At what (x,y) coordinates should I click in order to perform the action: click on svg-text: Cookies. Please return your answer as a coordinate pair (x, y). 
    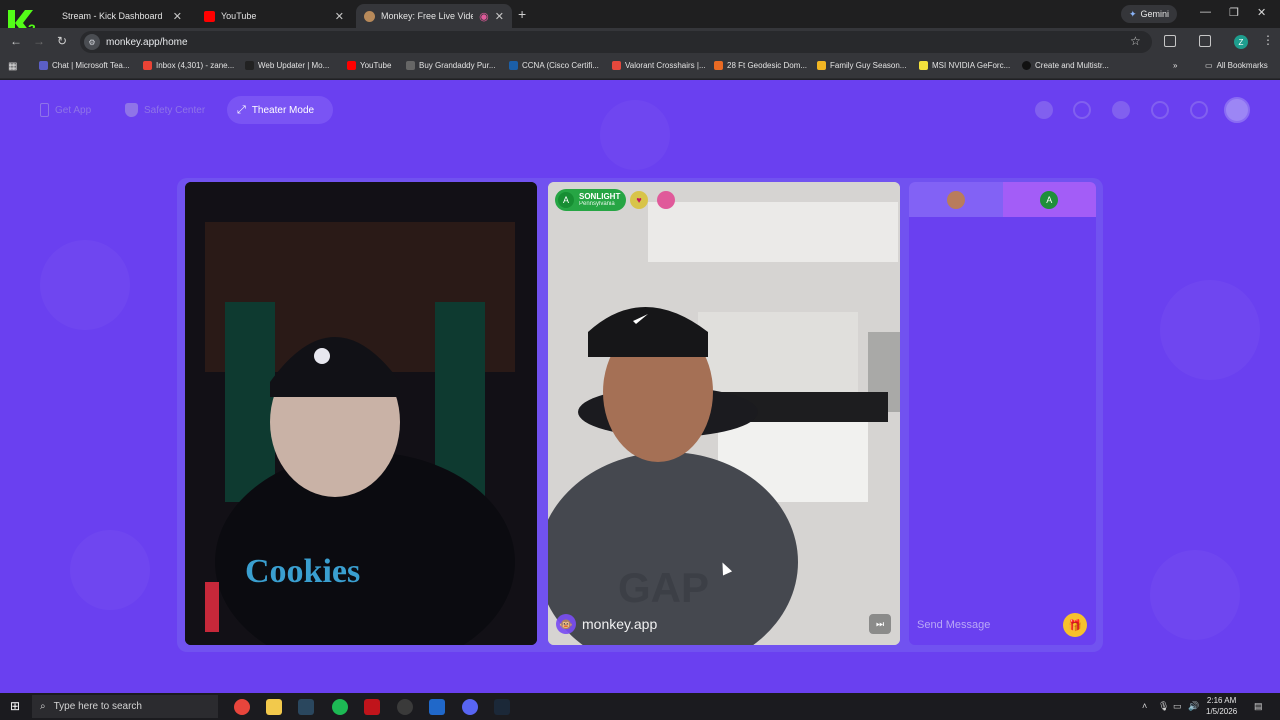
    Looking at the image, I should click on (302, 571).